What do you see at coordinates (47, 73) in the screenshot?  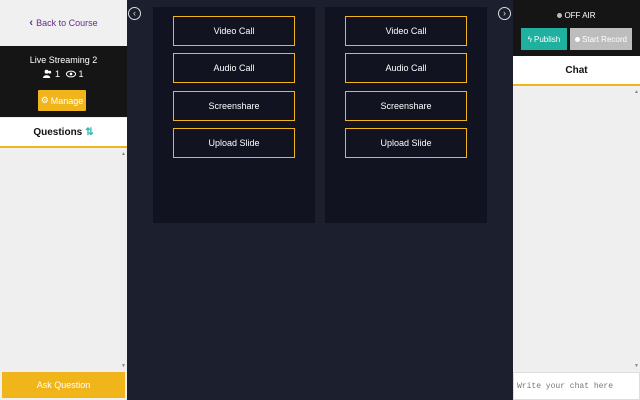 I see `users-icon` at bounding box center [47, 73].